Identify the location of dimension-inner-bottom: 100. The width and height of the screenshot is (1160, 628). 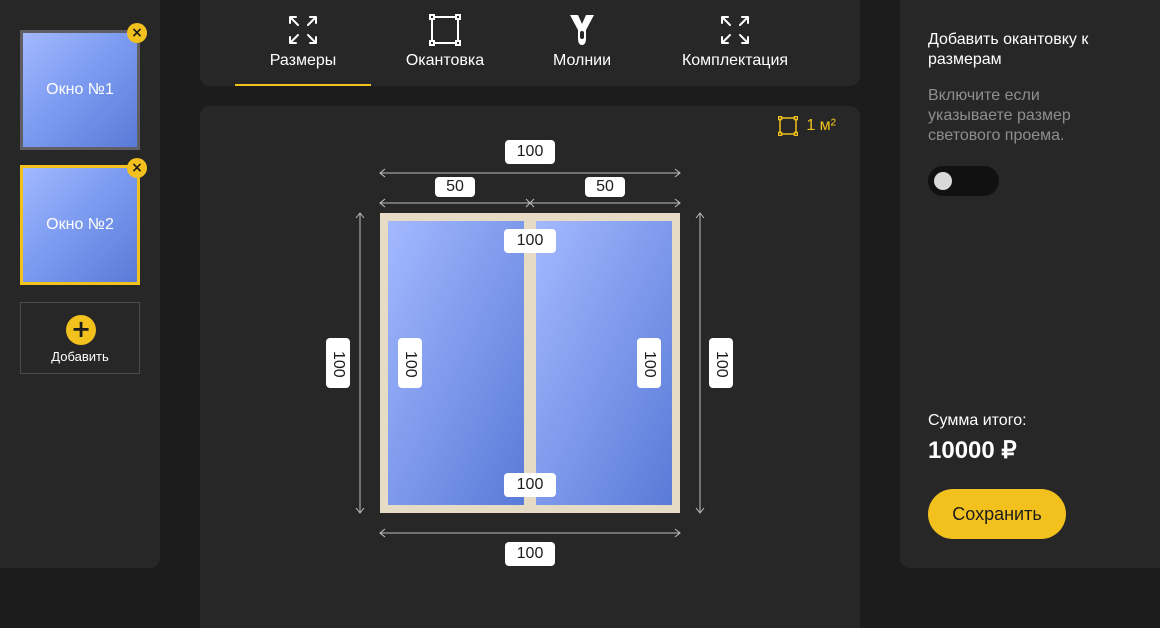
(530, 485).